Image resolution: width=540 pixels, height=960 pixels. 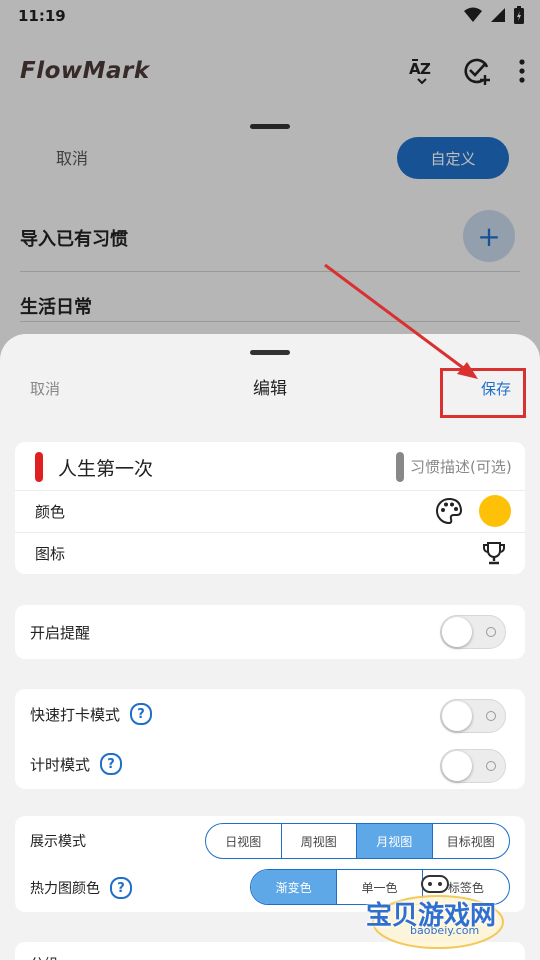 I want to click on habit-info-card: 人生第一次 习惯描述(可选) 颜色 图标, so click(x=270, y=508).